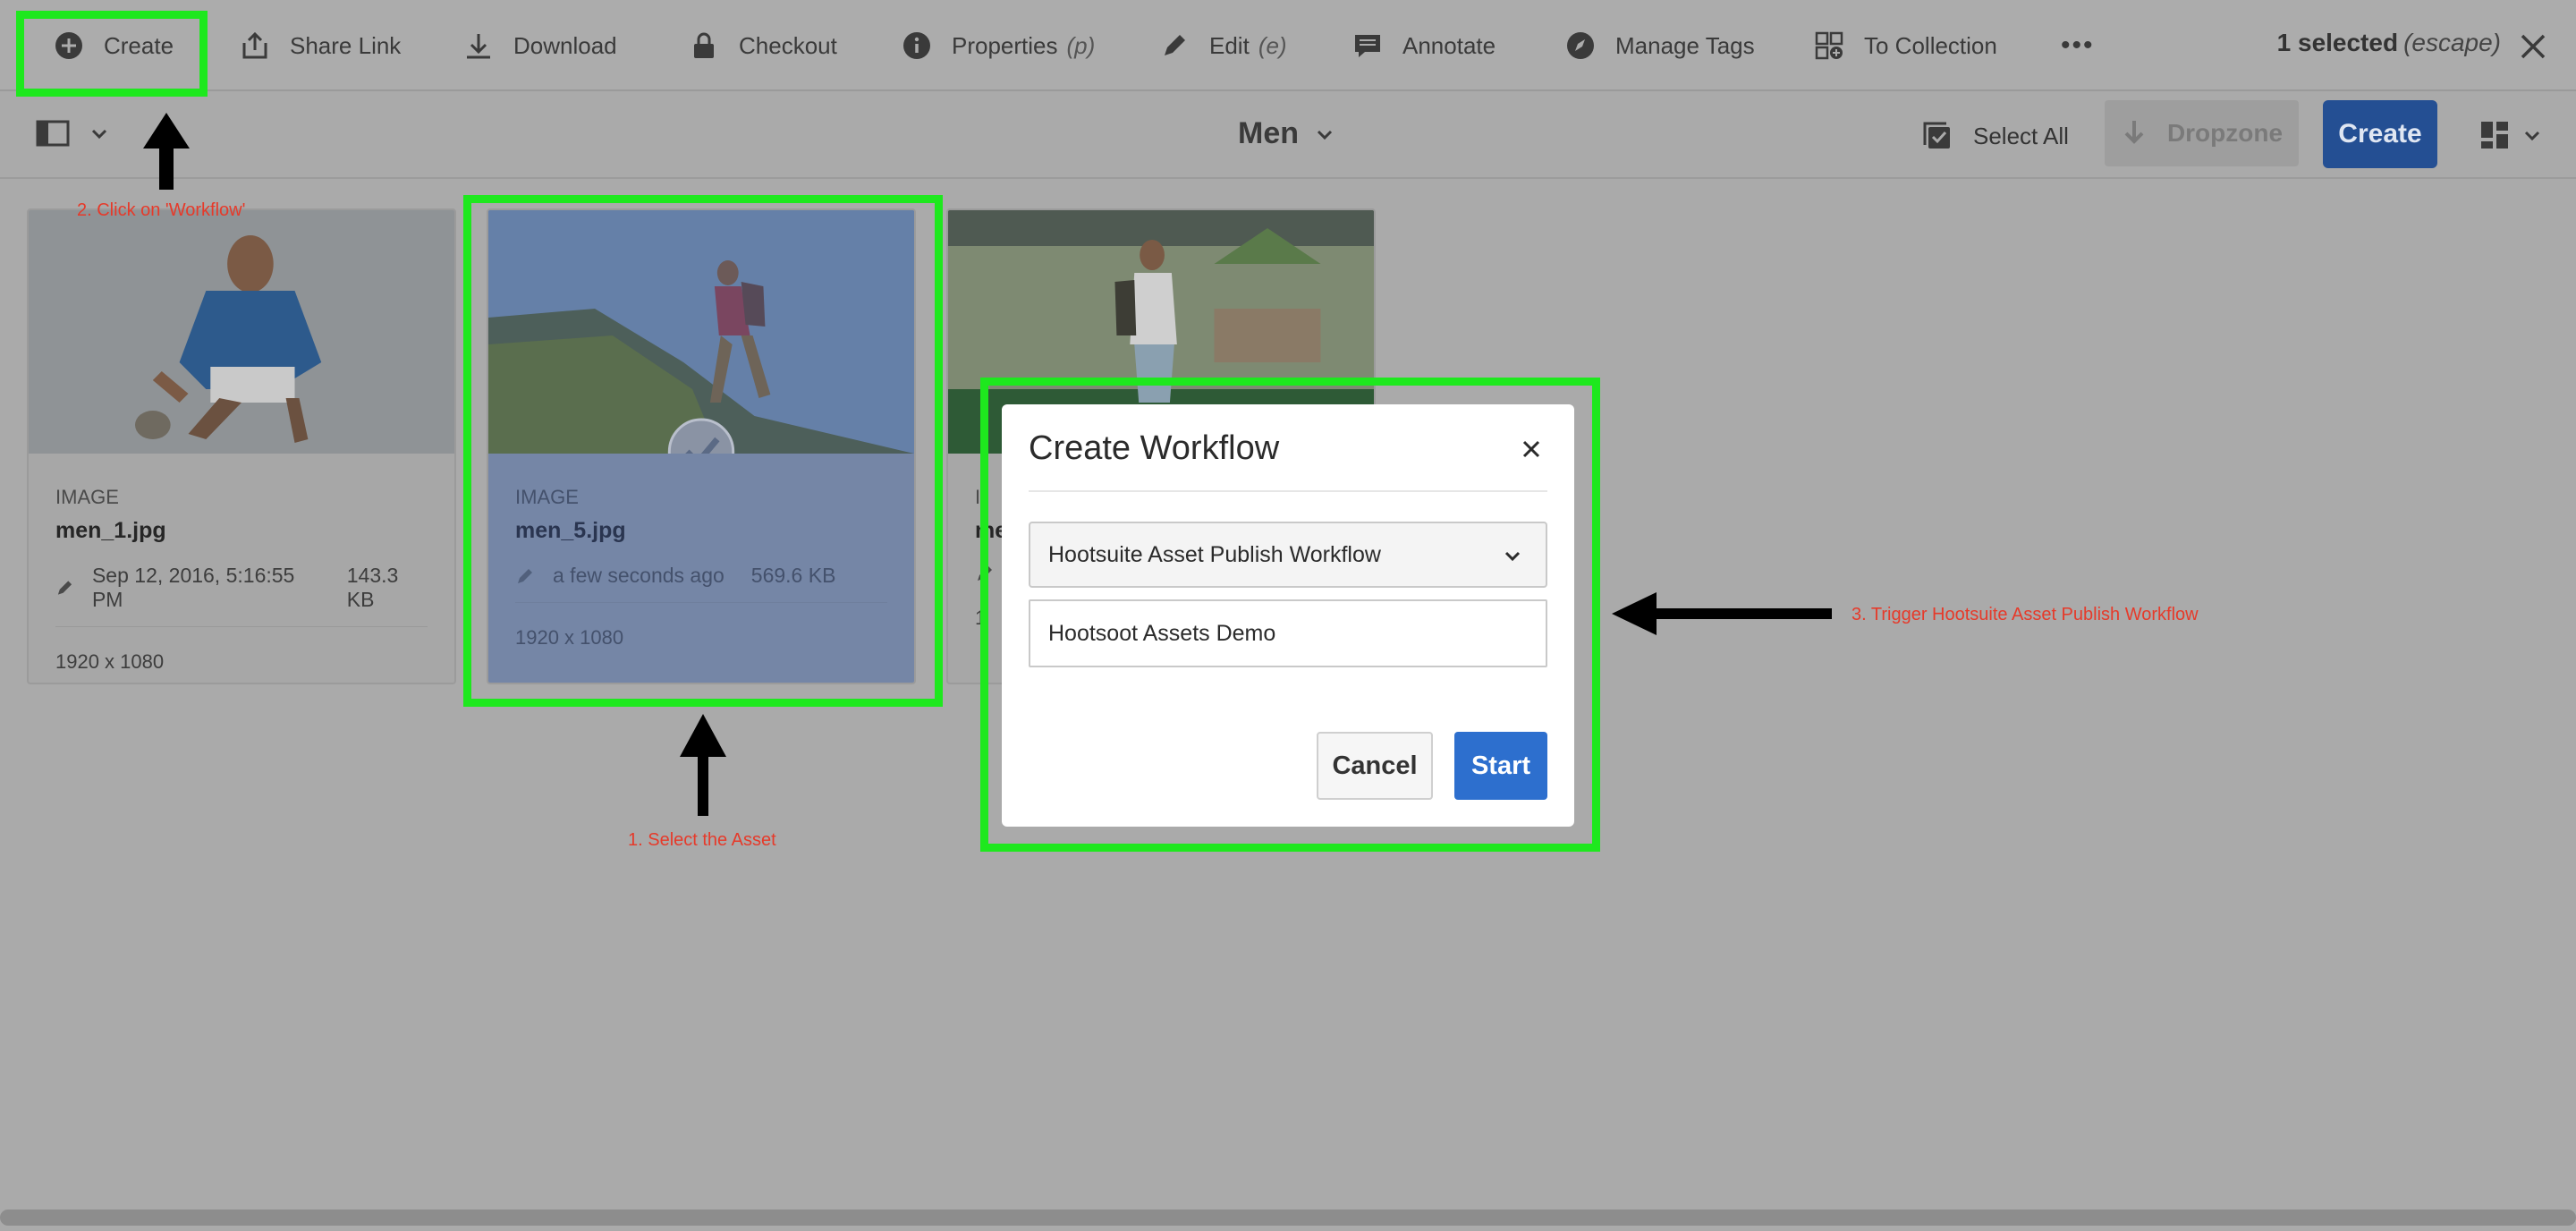 The image size is (2576, 1231). Describe the element at coordinates (2510, 135) in the screenshot. I see `view-switcher` at that location.